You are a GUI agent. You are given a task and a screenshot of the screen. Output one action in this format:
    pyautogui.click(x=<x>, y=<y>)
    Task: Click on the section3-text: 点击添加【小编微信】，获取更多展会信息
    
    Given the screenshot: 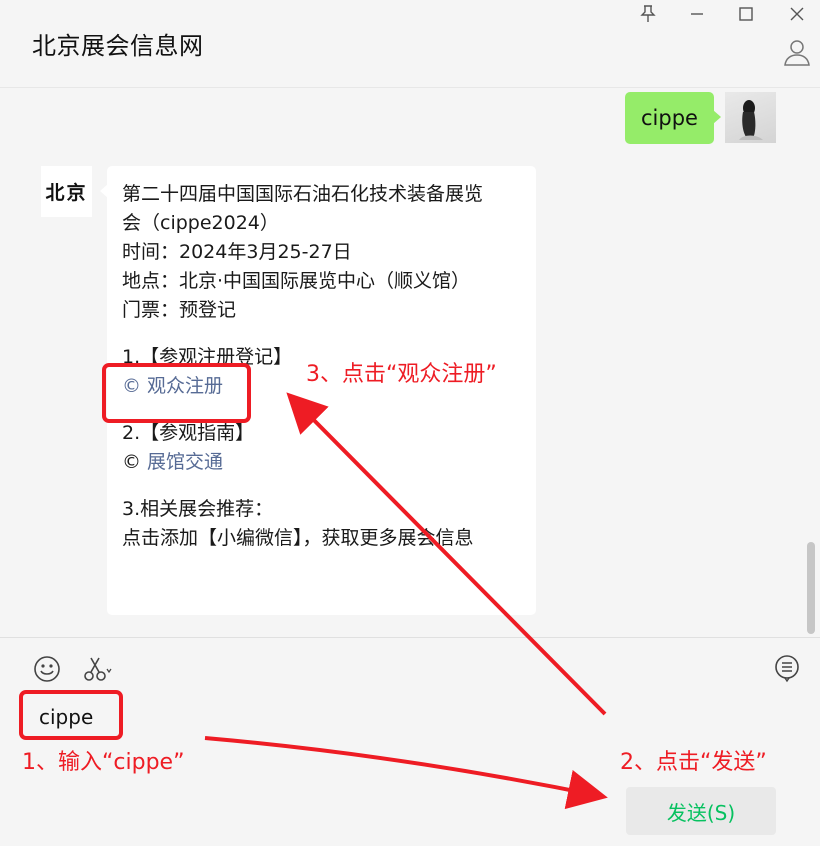 What is the action you would take?
    pyautogui.click(x=298, y=538)
    